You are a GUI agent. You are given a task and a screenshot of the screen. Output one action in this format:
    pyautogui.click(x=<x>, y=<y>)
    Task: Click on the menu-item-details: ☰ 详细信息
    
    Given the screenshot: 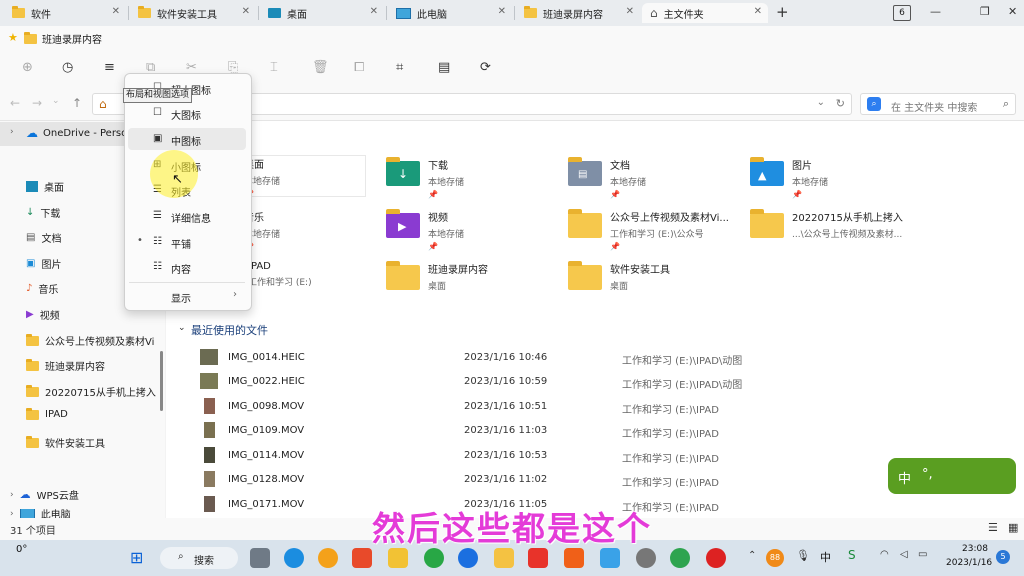 What is the action you would take?
    pyautogui.click(x=187, y=216)
    